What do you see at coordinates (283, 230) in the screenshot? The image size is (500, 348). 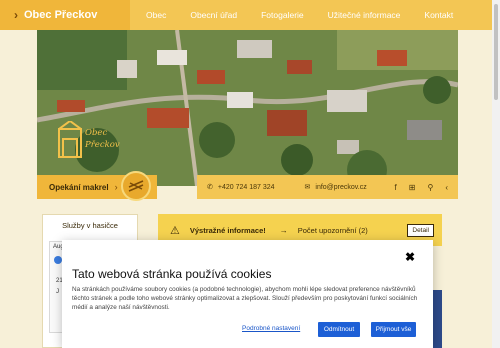 I see `arrow-right-icon: →` at bounding box center [283, 230].